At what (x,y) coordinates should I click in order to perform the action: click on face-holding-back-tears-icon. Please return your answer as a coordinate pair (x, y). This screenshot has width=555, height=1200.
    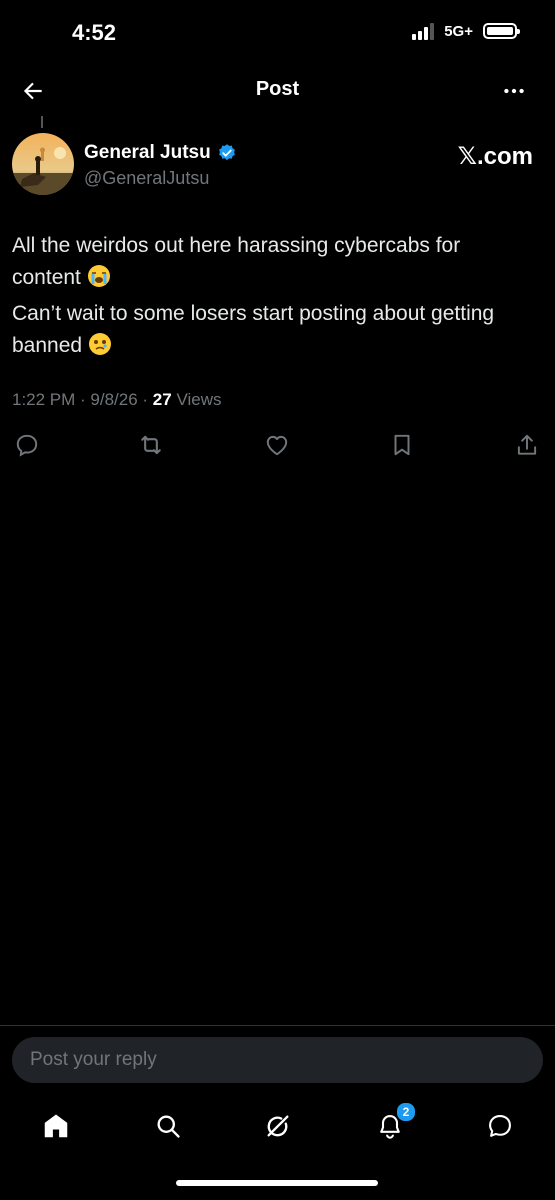
    Looking at the image, I should click on (100, 349).